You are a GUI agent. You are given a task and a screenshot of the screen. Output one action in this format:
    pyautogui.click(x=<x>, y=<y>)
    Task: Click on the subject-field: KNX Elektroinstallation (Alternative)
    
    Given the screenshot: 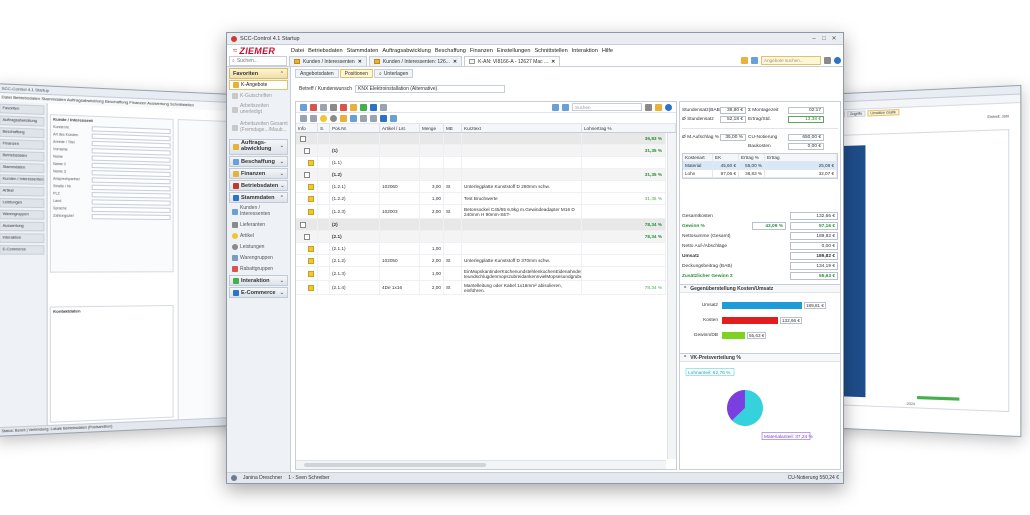 What is the action you would take?
    pyautogui.click(x=430, y=89)
    